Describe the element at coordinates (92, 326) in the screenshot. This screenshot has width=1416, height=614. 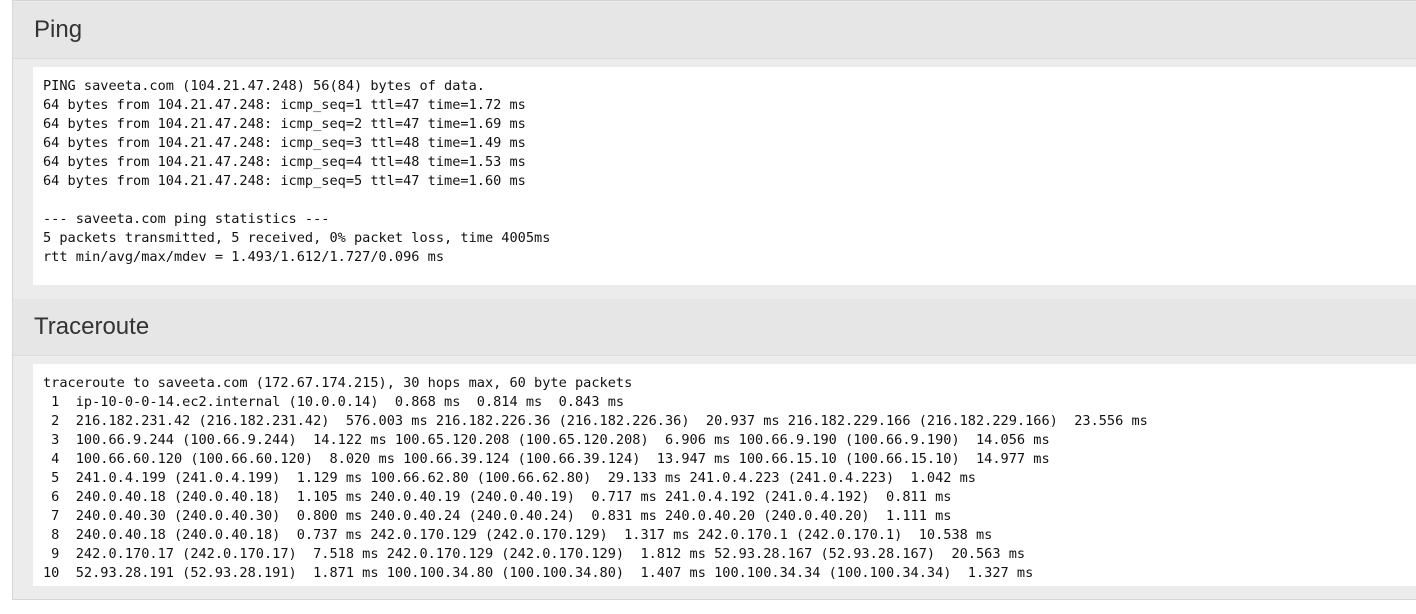
I see `traceroute-title: Traceroute` at that location.